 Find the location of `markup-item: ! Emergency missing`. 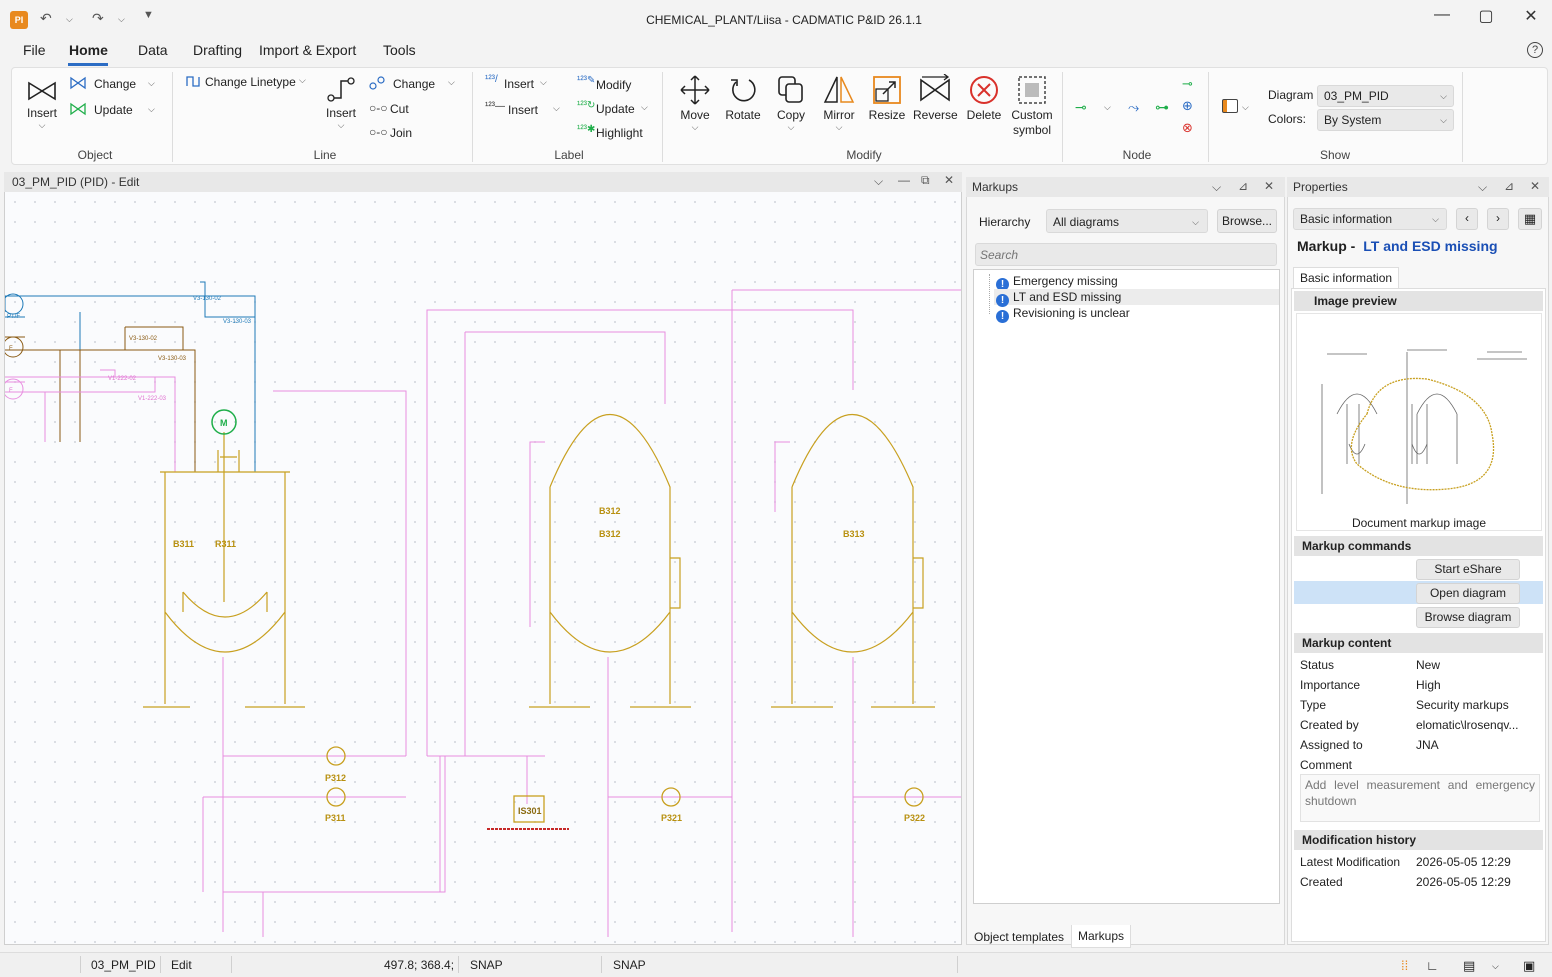

markup-item: ! Emergency missing is located at coordinates (1057, 282).